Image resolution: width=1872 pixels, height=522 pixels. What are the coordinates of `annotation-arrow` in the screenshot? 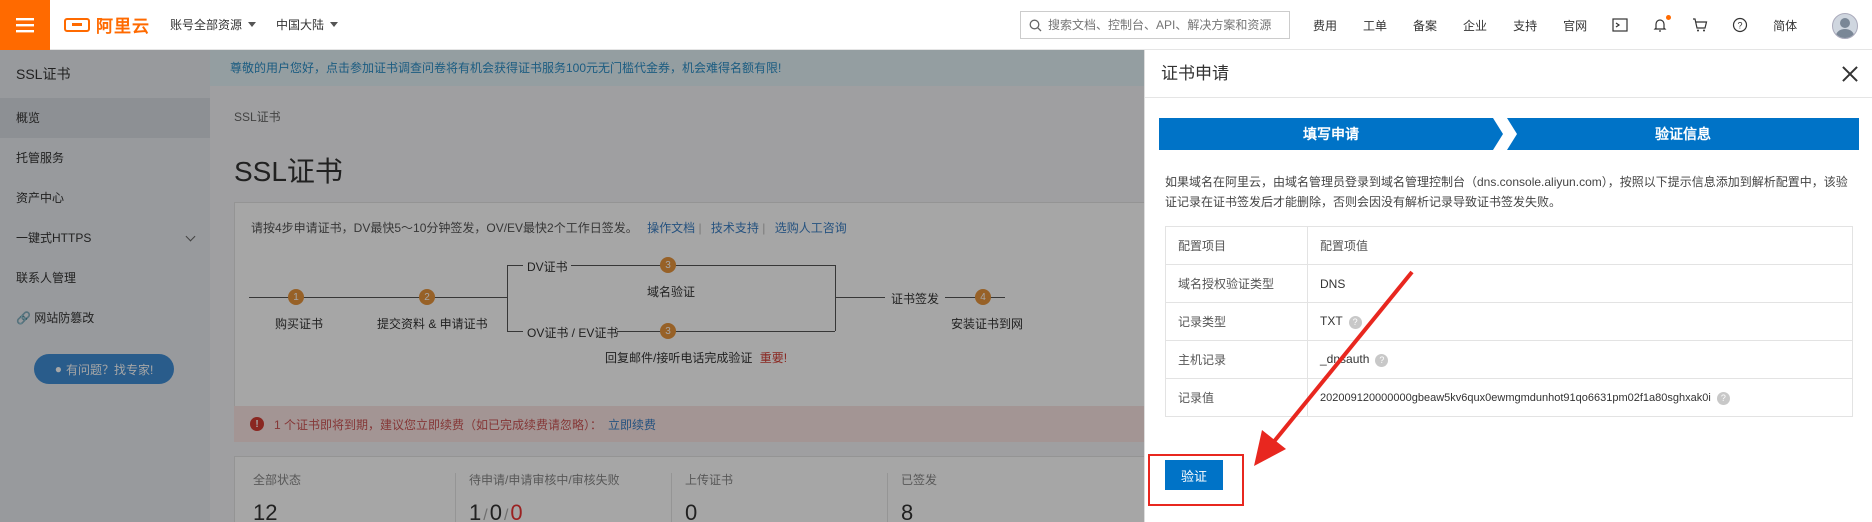 It's located at (1334, 368).